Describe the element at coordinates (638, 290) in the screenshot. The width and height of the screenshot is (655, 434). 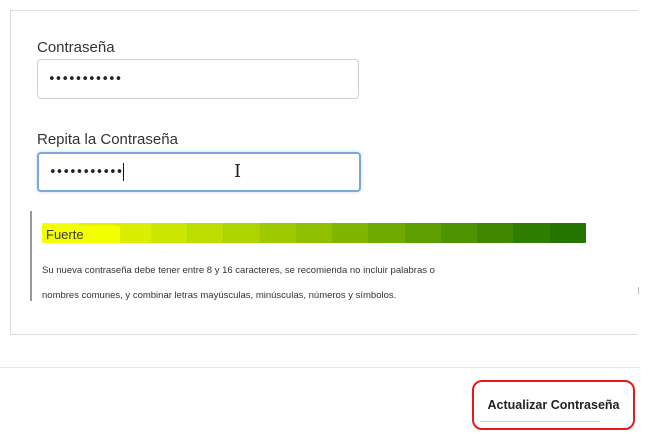
I see `scroll-tick` at that location.